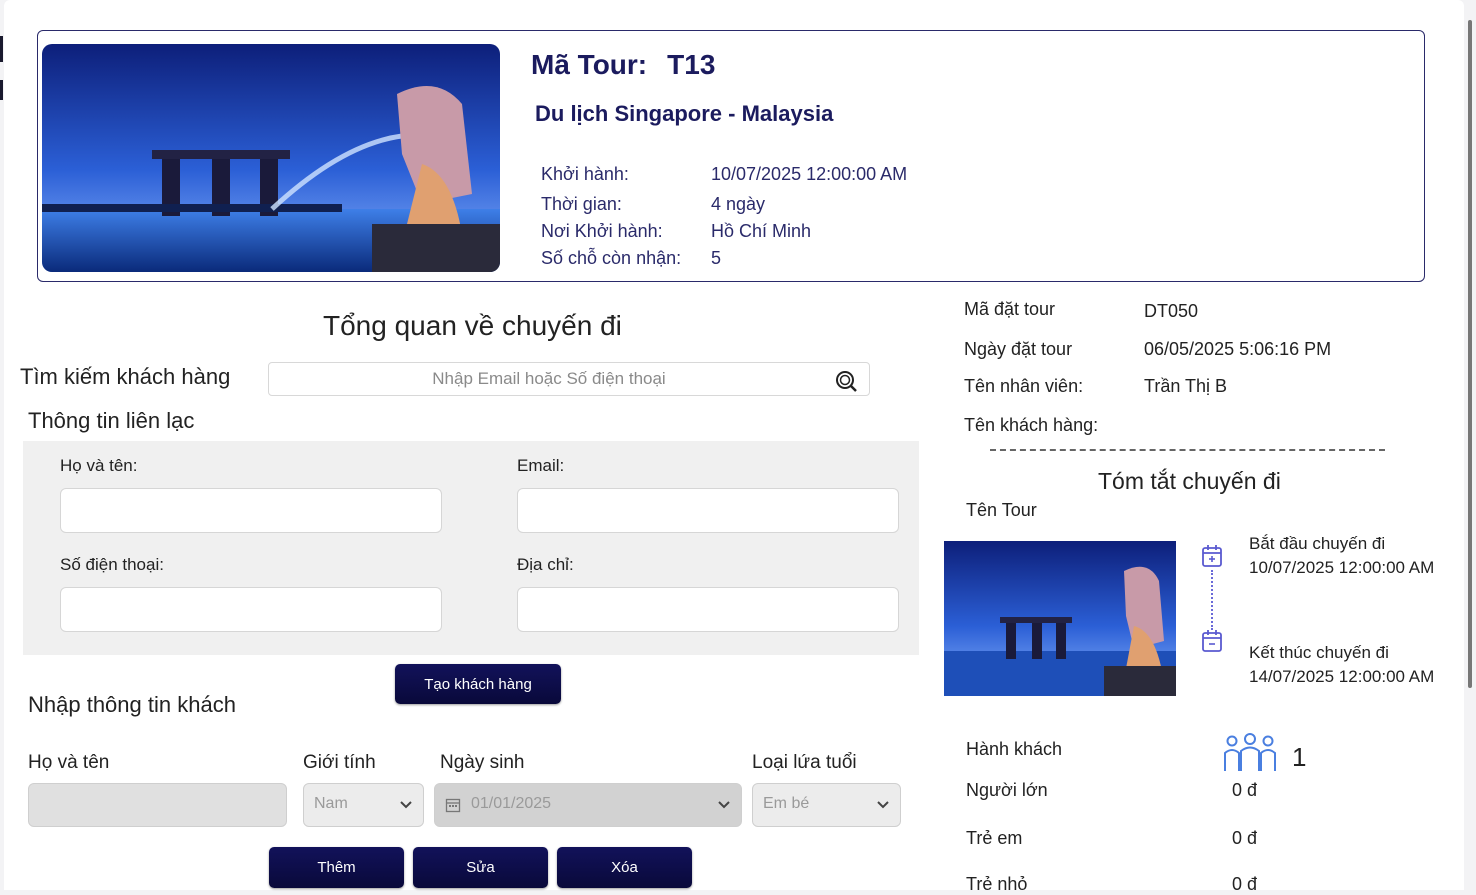  Describe the element at coordinates (331, 803) in the screenshot. I see `guest-gender-value: Nam` at that location.